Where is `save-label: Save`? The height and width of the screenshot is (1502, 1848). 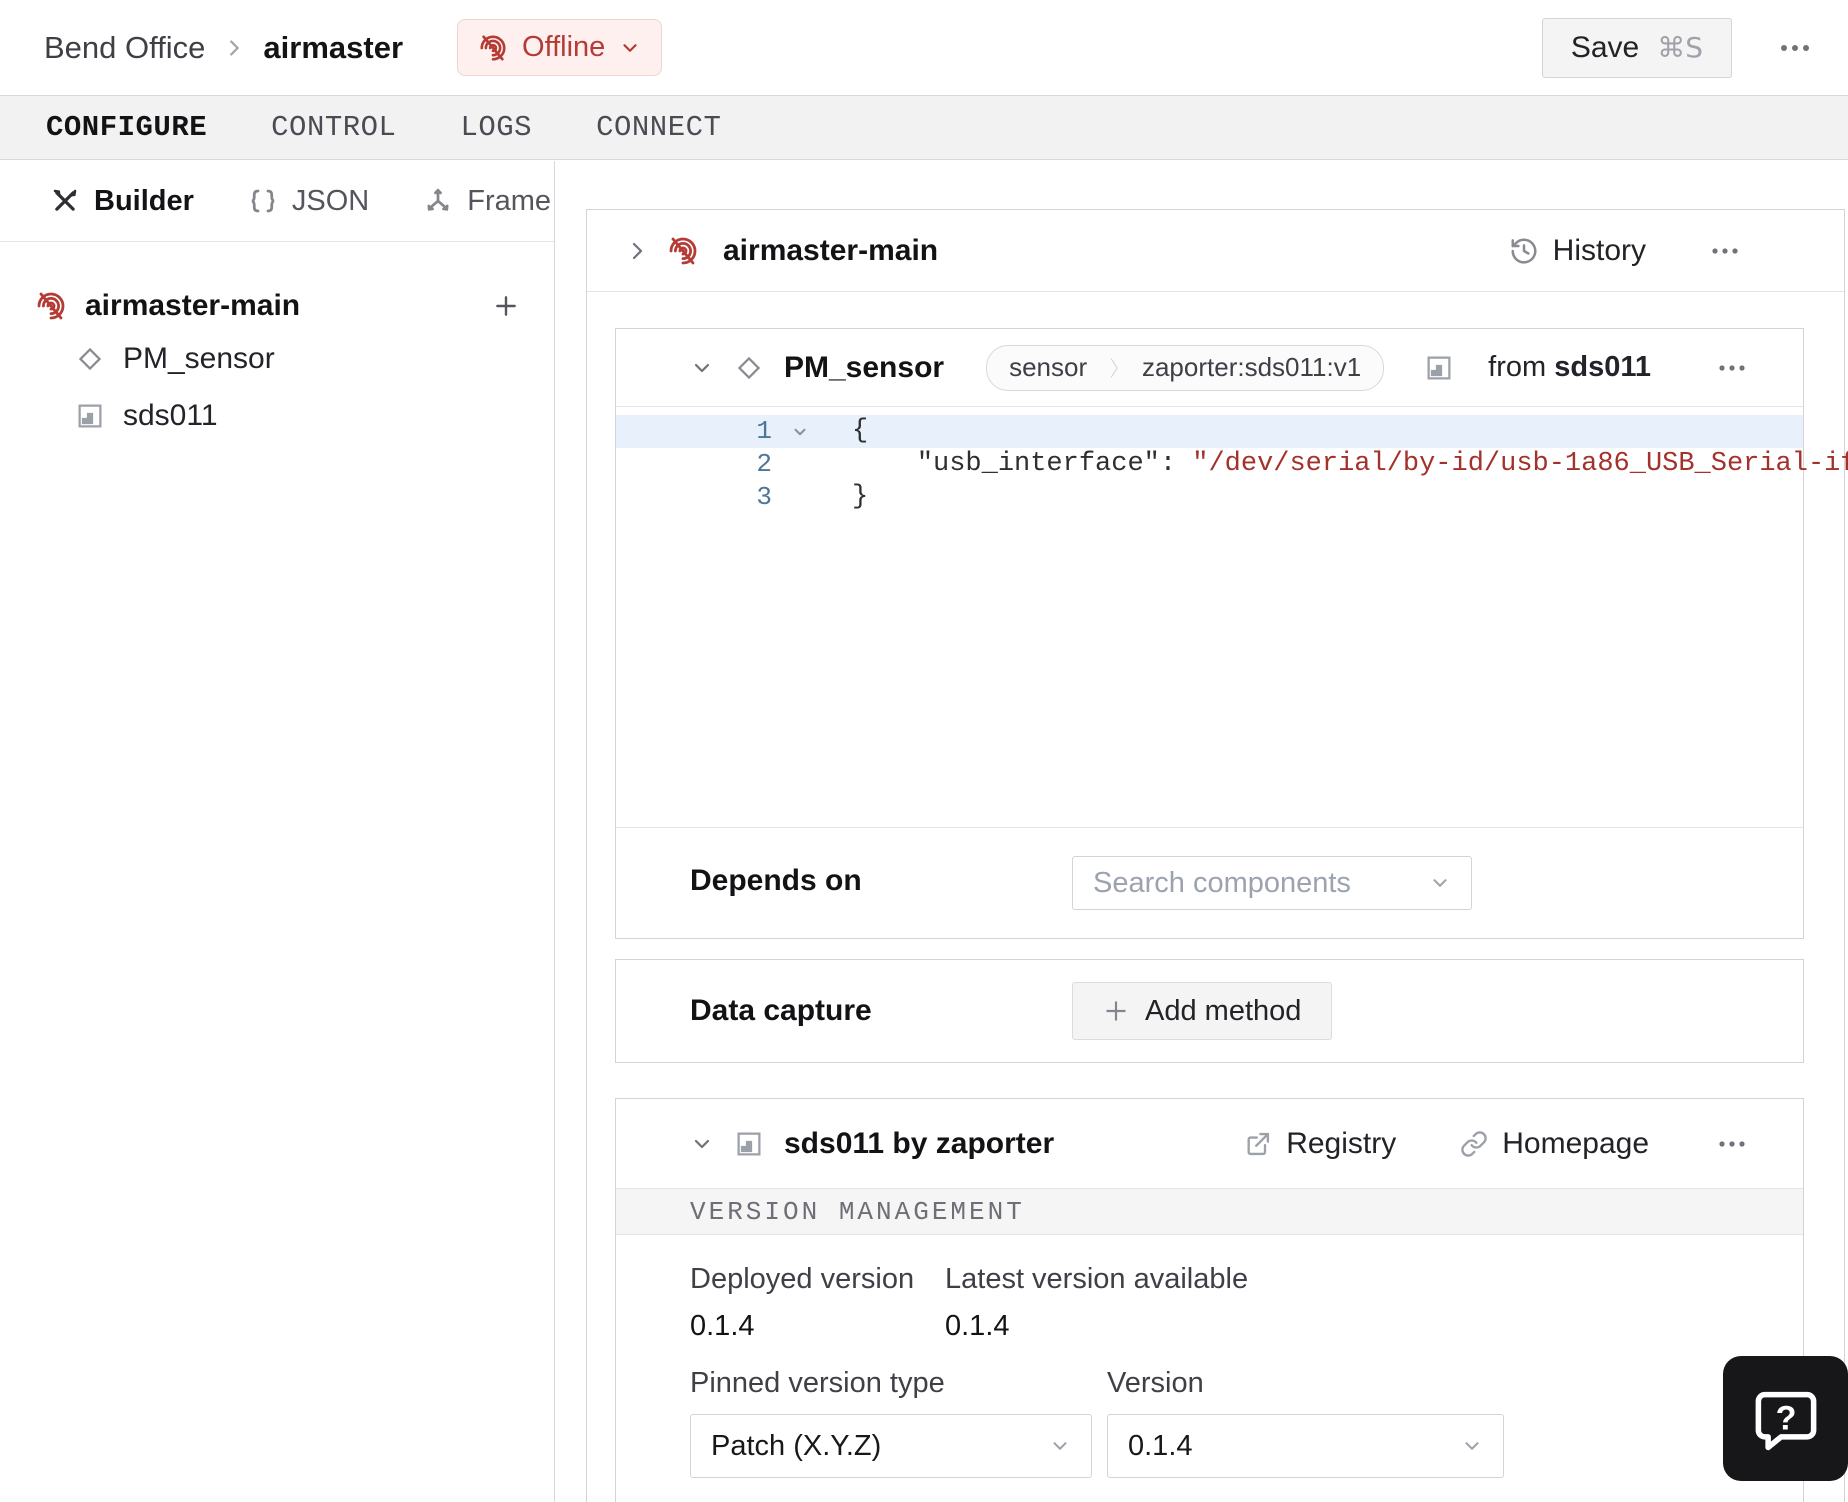
save-label: Save is located at coordinates (1605, 47).